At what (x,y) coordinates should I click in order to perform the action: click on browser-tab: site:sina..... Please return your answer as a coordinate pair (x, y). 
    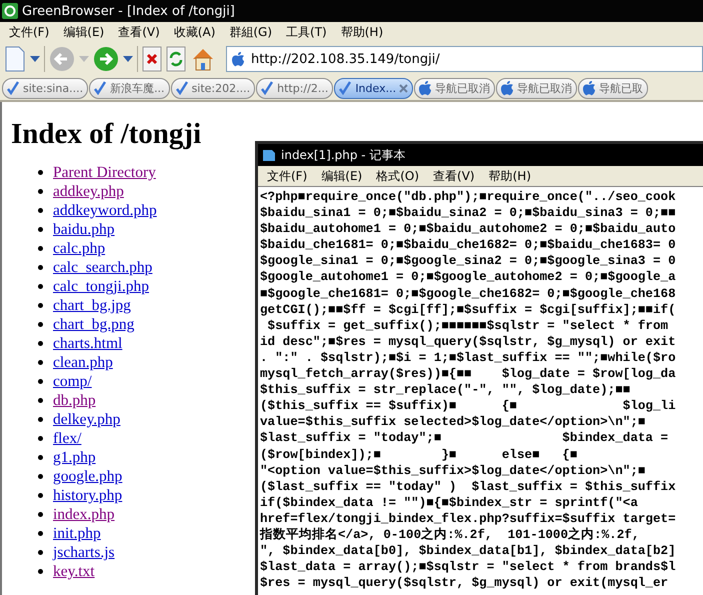
    Looking at the image, I should click on (45, 88).